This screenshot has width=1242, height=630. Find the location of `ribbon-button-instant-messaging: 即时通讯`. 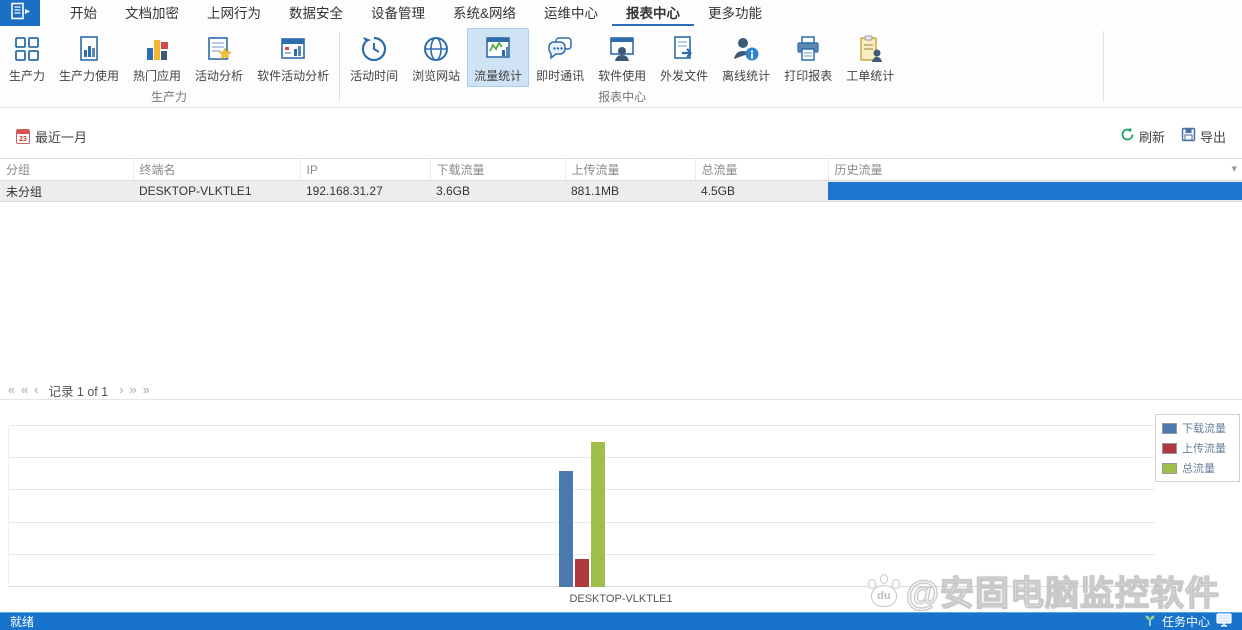

ribbon-button-instant-messaging: 即时通讯 is located at coordinates (560, 57).